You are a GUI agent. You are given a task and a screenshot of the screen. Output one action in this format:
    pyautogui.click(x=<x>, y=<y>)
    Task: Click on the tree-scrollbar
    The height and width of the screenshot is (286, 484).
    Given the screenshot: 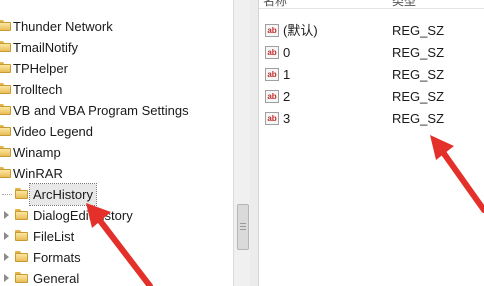 What is the action you would take?
    pyautogui.click(x=242, y=143)
    